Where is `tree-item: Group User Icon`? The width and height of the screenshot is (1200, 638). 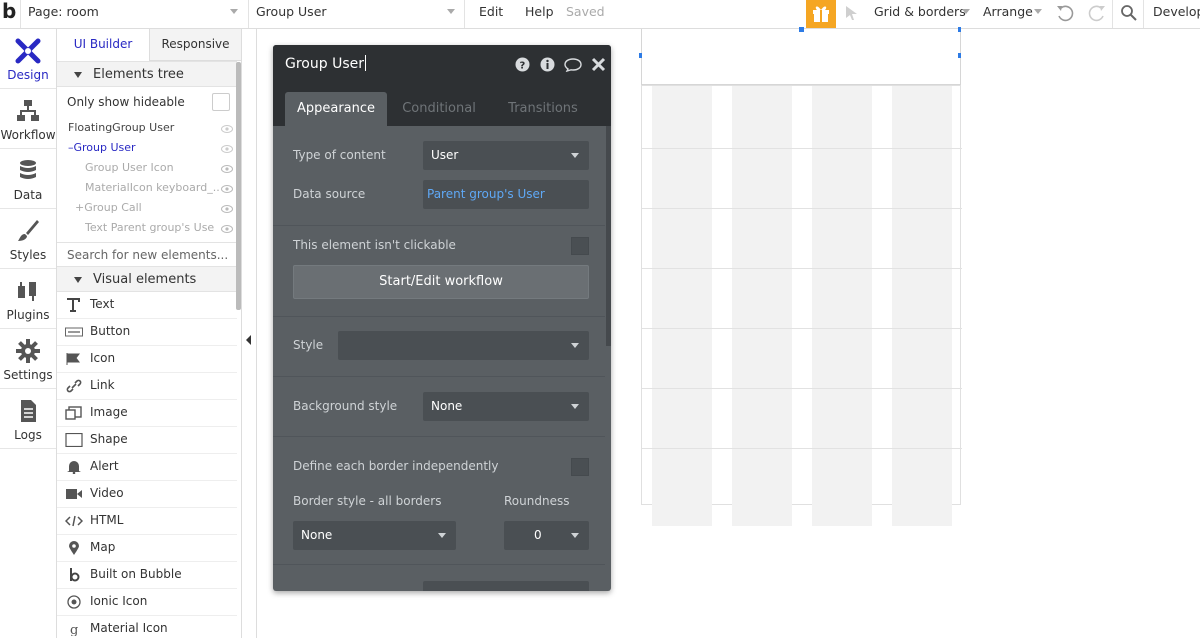 tree-item: Group User Icon is located at coordinates (152, 168).